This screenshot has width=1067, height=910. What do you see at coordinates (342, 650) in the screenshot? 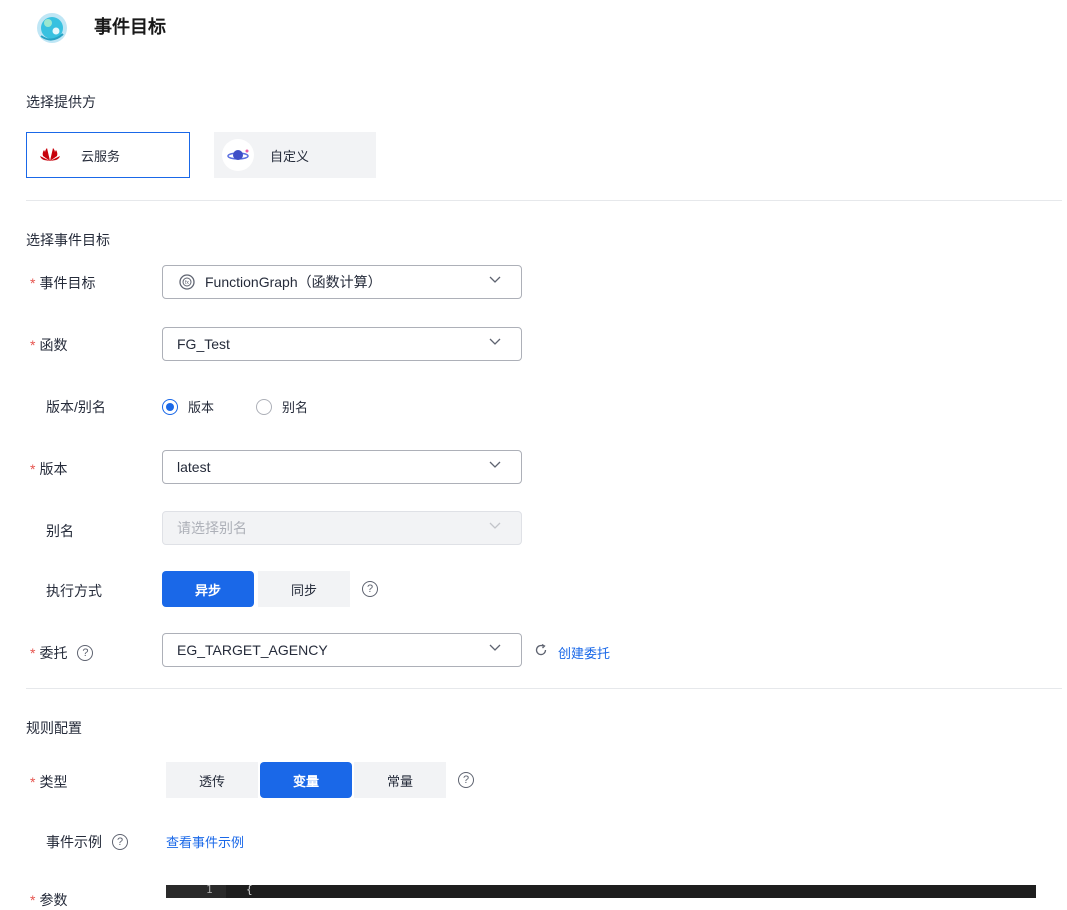
I see `agency-select: EG_TARGET_AGENCY` at bounding box center [342, 650].